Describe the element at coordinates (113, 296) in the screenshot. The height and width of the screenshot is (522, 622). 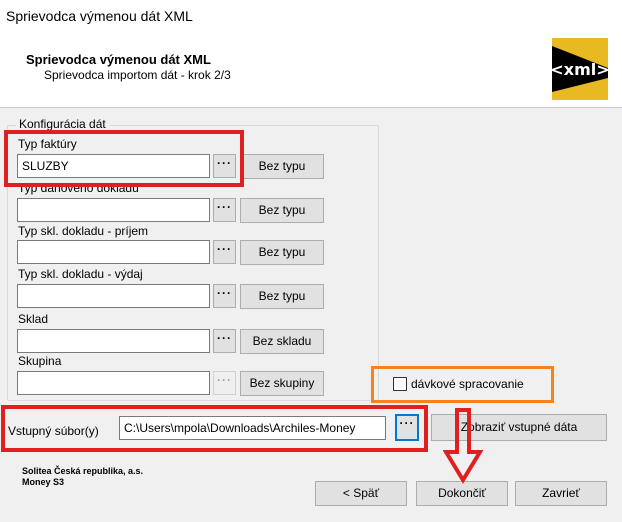
I see `typ-vydaj-input` at that location.